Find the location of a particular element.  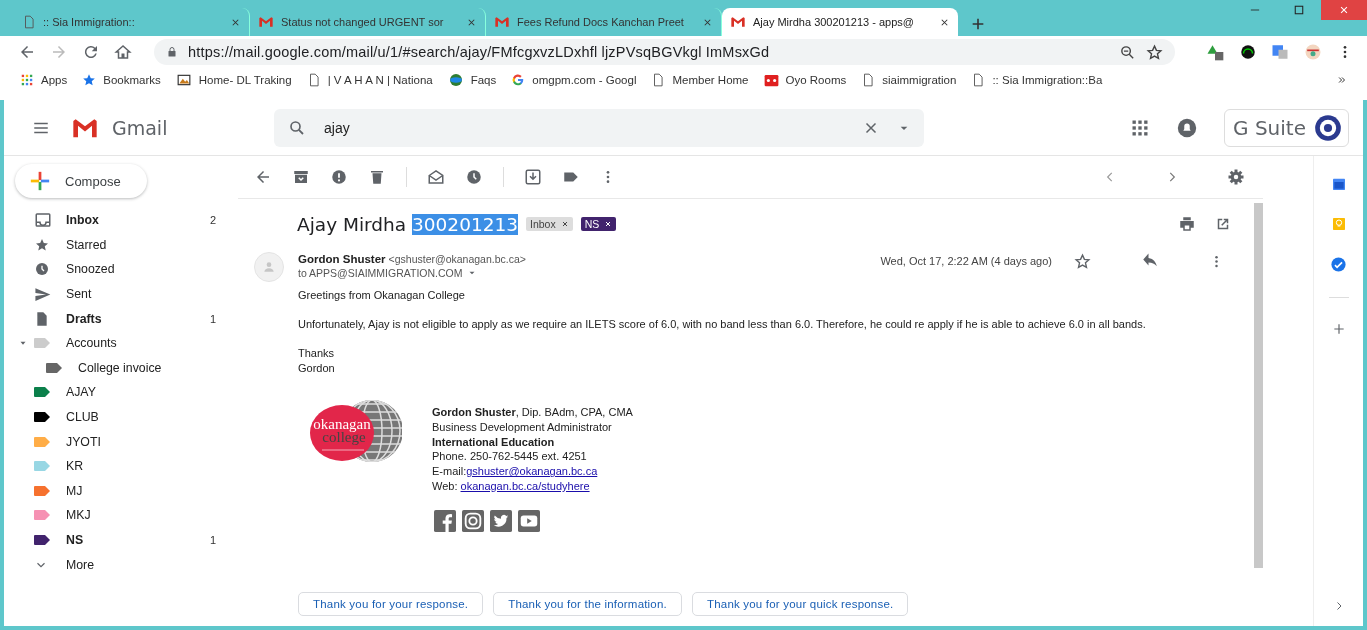

organization-logo-icon is located at coordinates (1328, 127).